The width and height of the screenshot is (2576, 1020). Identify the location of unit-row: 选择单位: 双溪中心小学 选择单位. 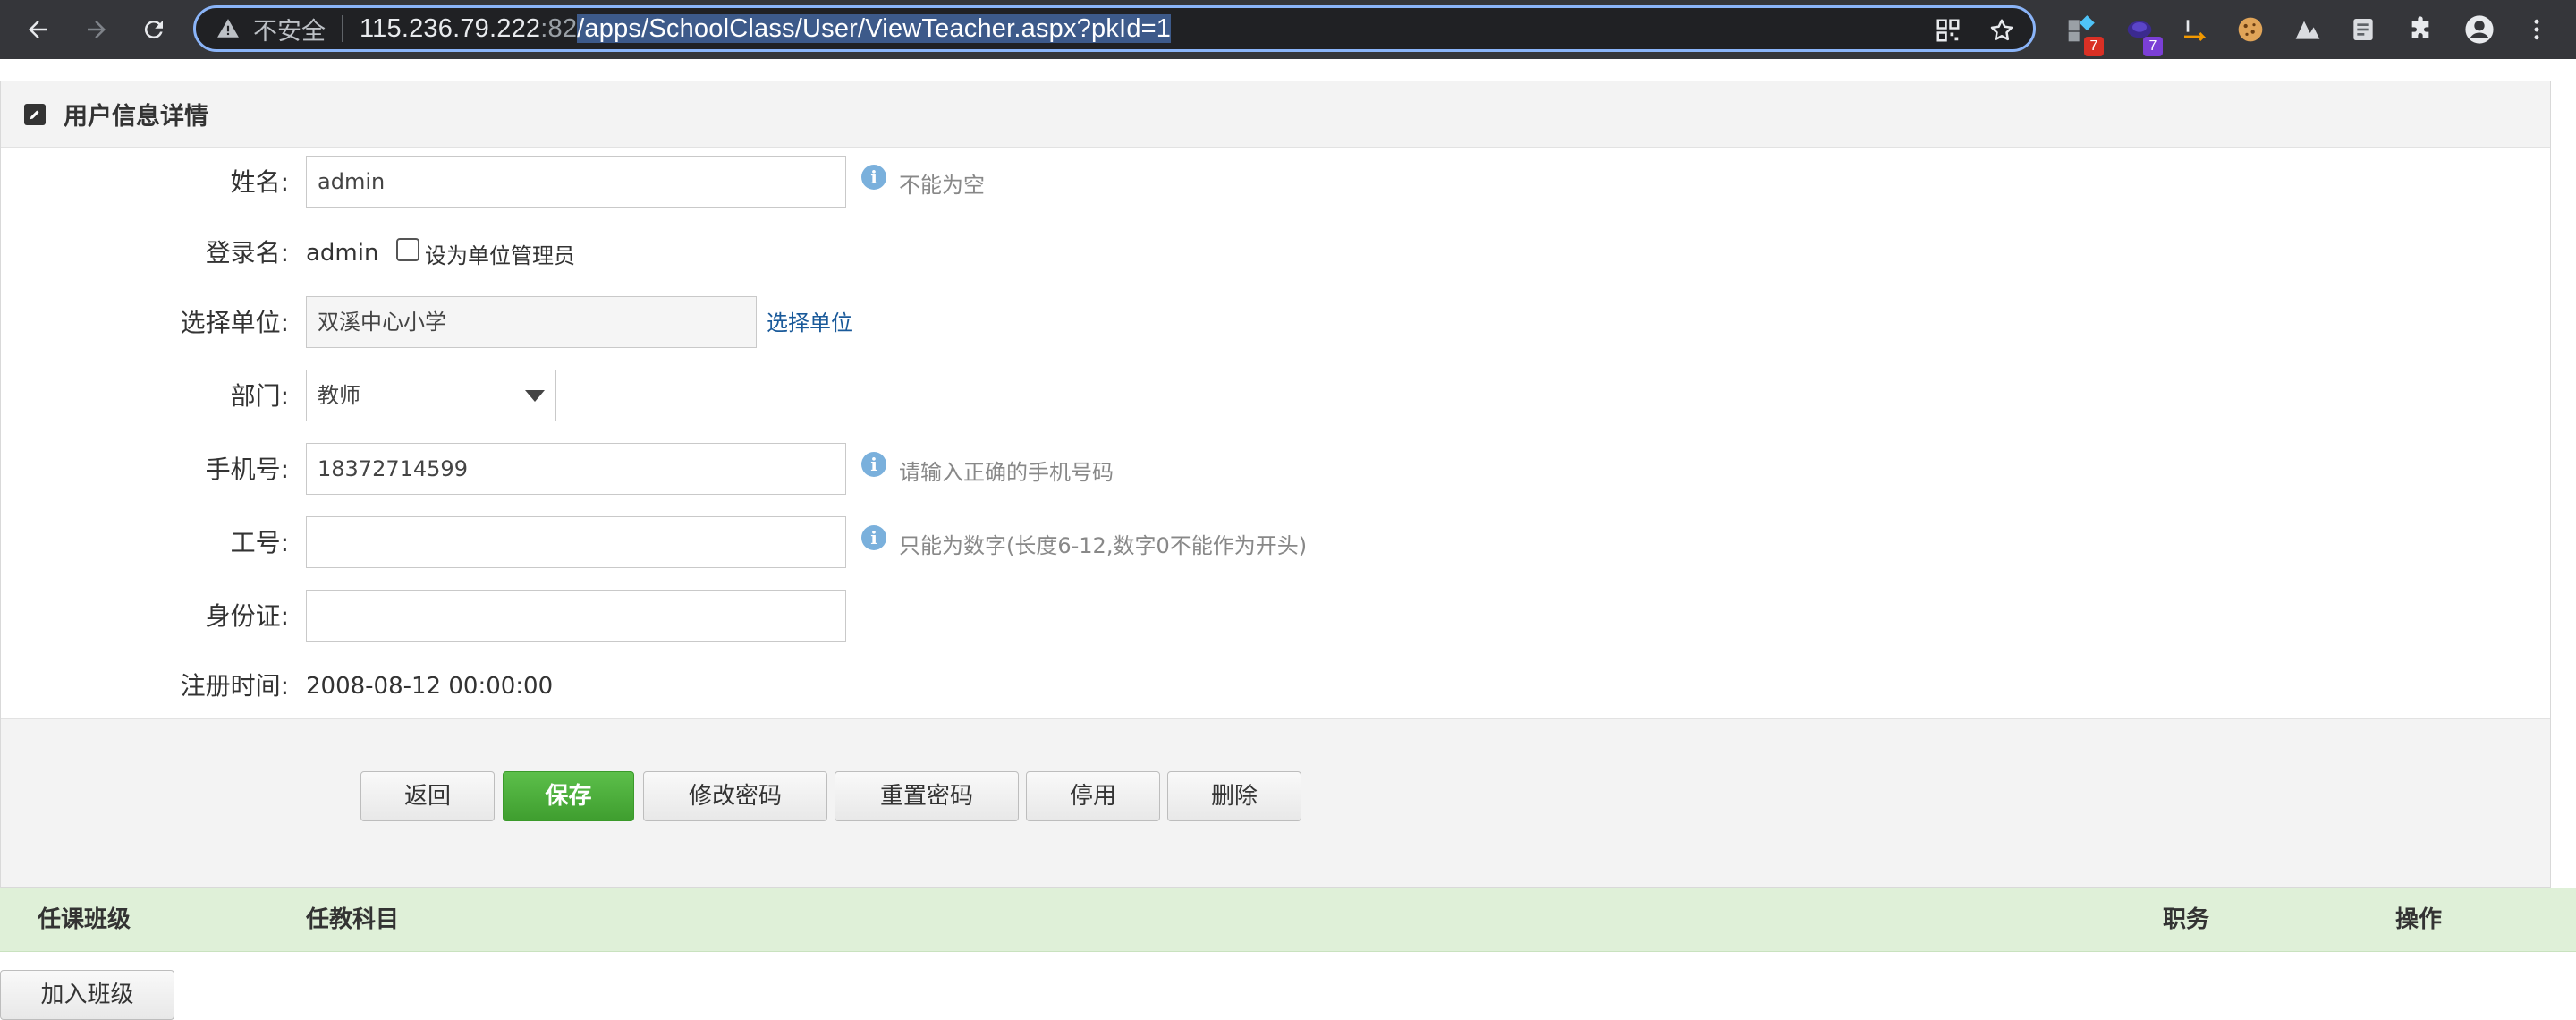
(1275, 323).